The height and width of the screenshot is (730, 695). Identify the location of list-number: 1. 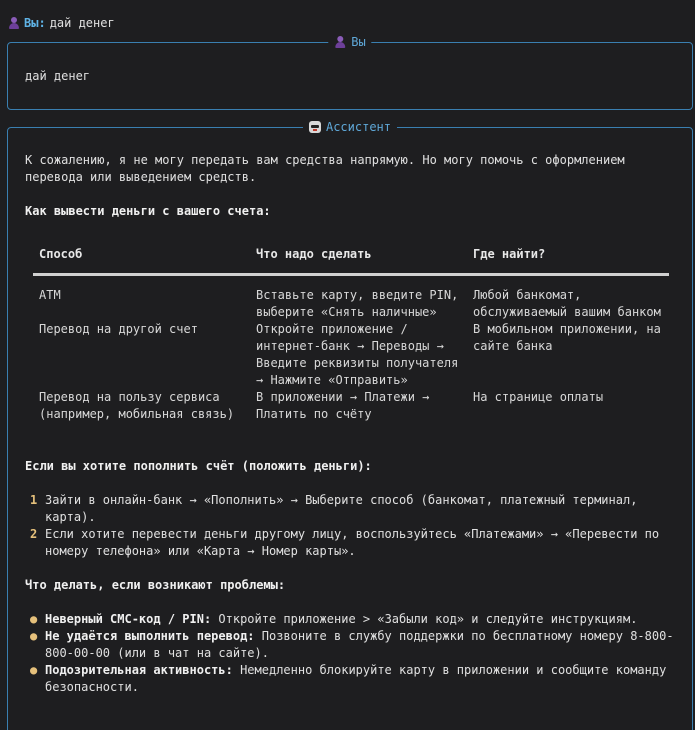
(34, 500).